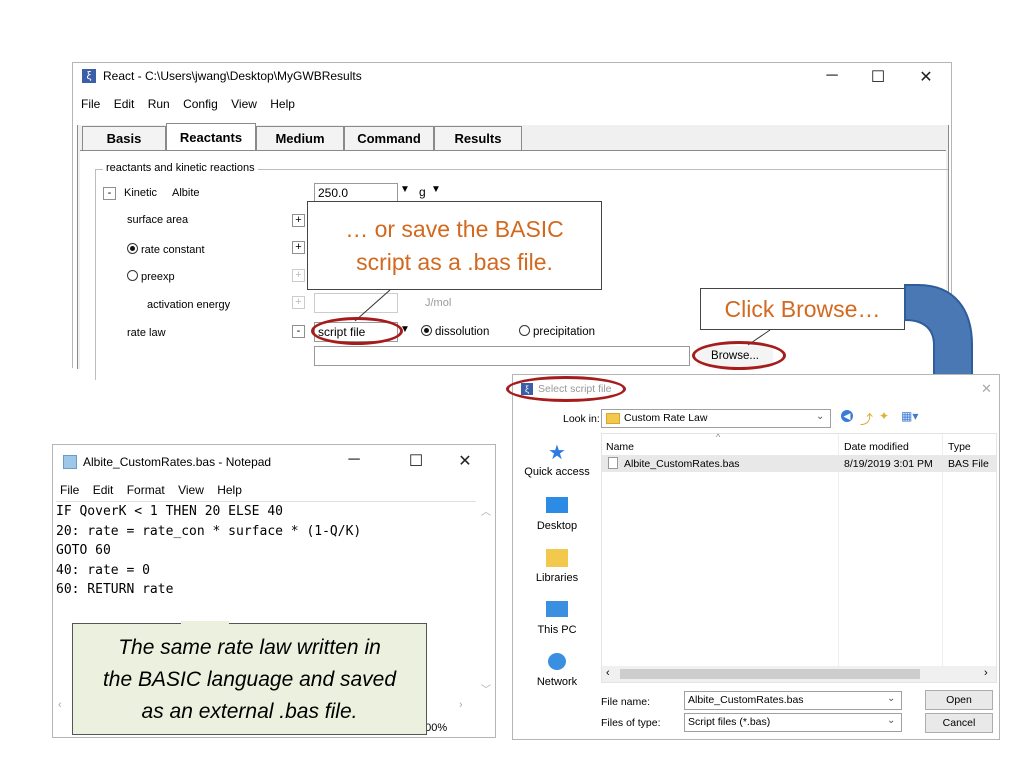  What do you see at coordinates (866, 418) in the screenshot?
I see `up-folder-icon: ⤴` at bounding box center [866, 418].